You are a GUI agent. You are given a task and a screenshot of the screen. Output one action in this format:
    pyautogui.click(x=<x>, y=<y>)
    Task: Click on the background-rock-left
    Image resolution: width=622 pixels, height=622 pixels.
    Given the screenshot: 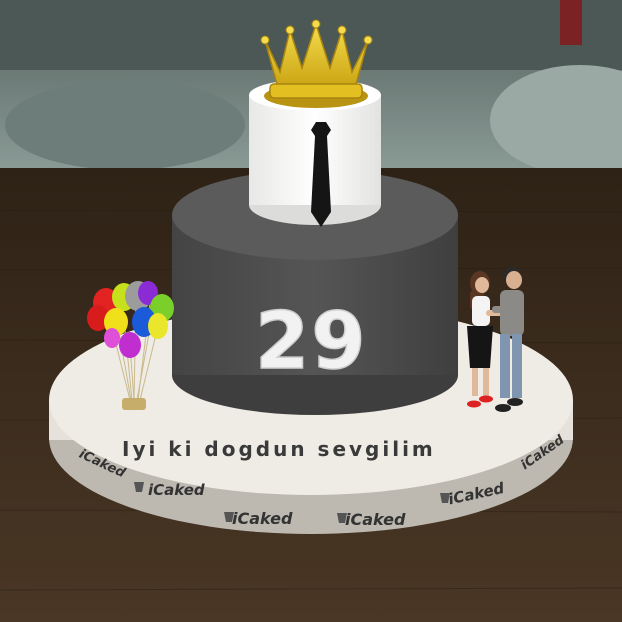 What is the action you would take?
    pyautogui.click(x=125, y=125)
    